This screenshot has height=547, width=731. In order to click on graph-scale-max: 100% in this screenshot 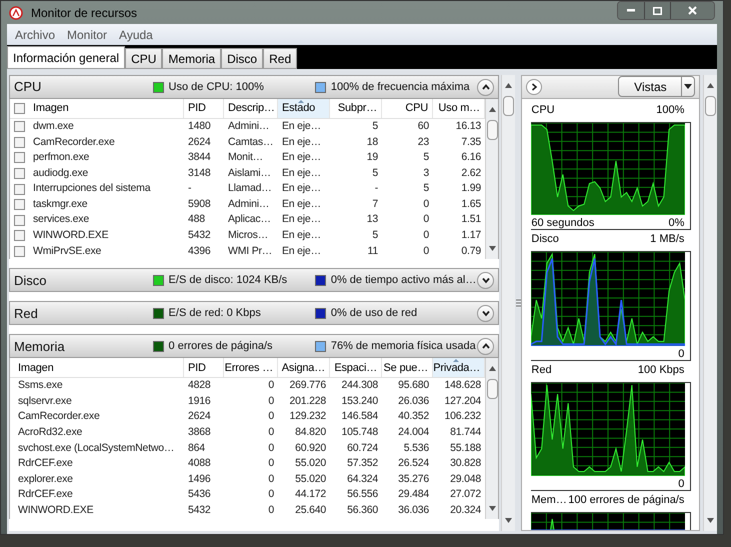, I will do `click(670, 110)`.